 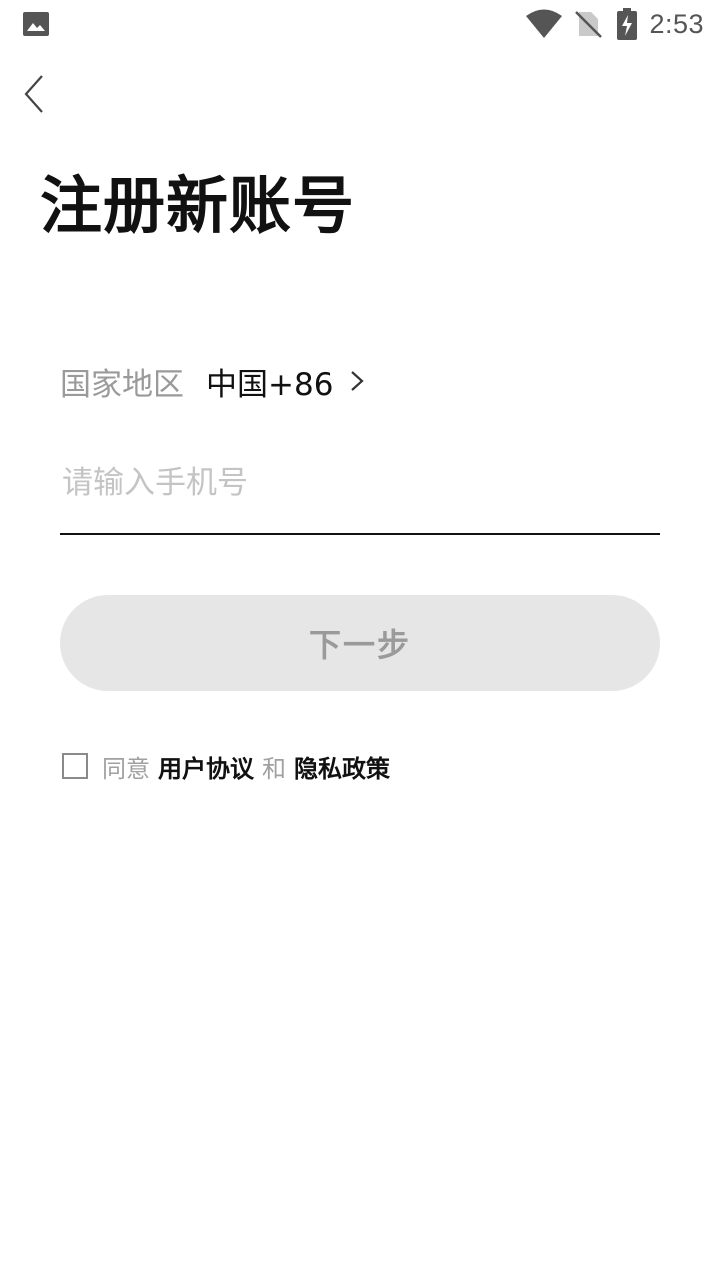 What do you see at coordinates (270, 384) in the screenshot?
I see `country-code-value: 中国+86` at bounding box center [270, 384].